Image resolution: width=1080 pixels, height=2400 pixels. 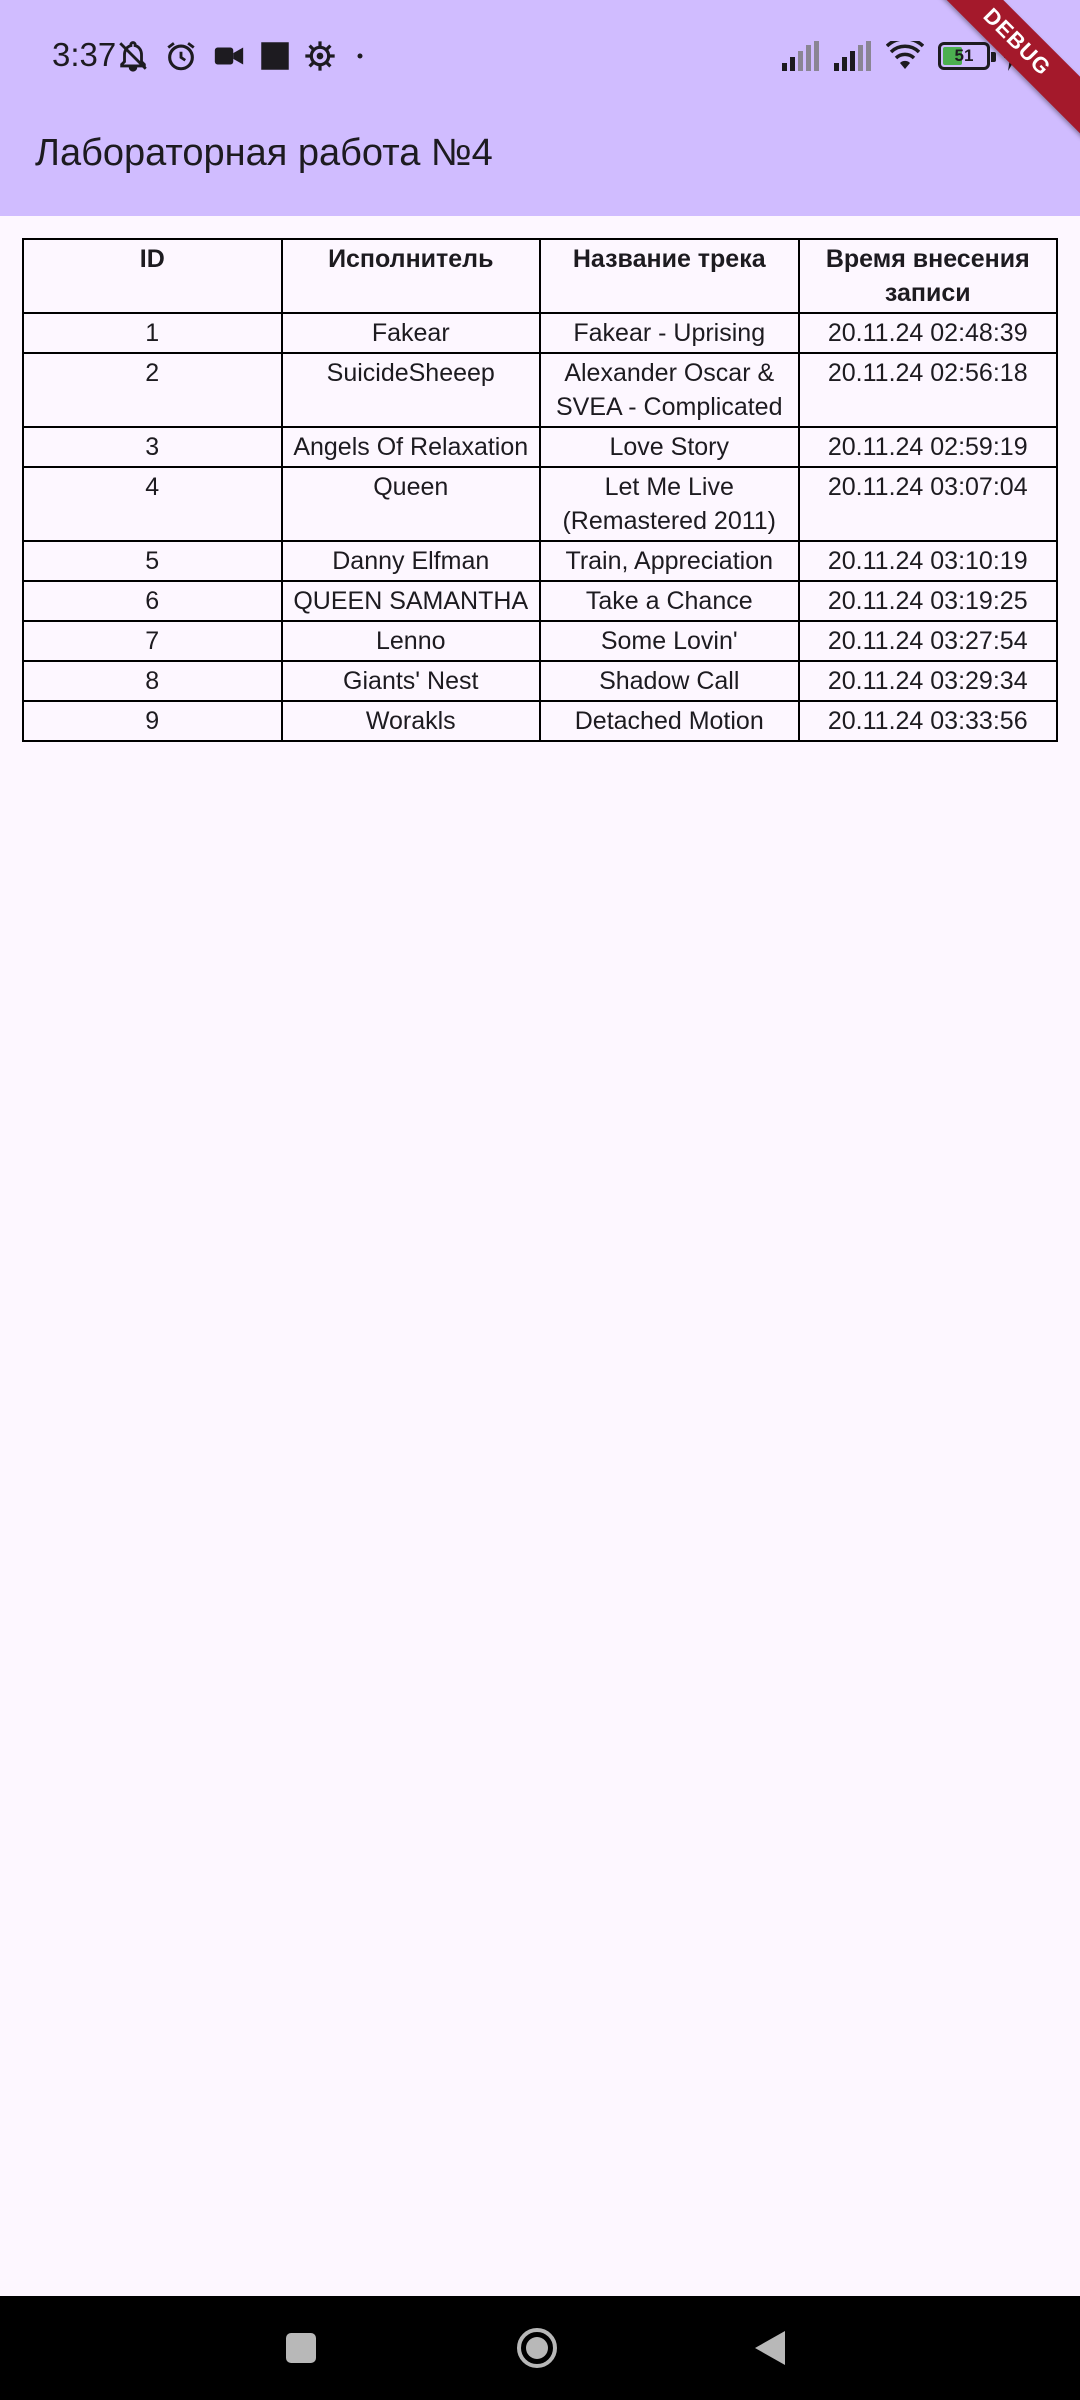 What do you see at coordinates (133, 56) in the screenshot?
I see `bell-off-icon` at bounding box center [133, 56].